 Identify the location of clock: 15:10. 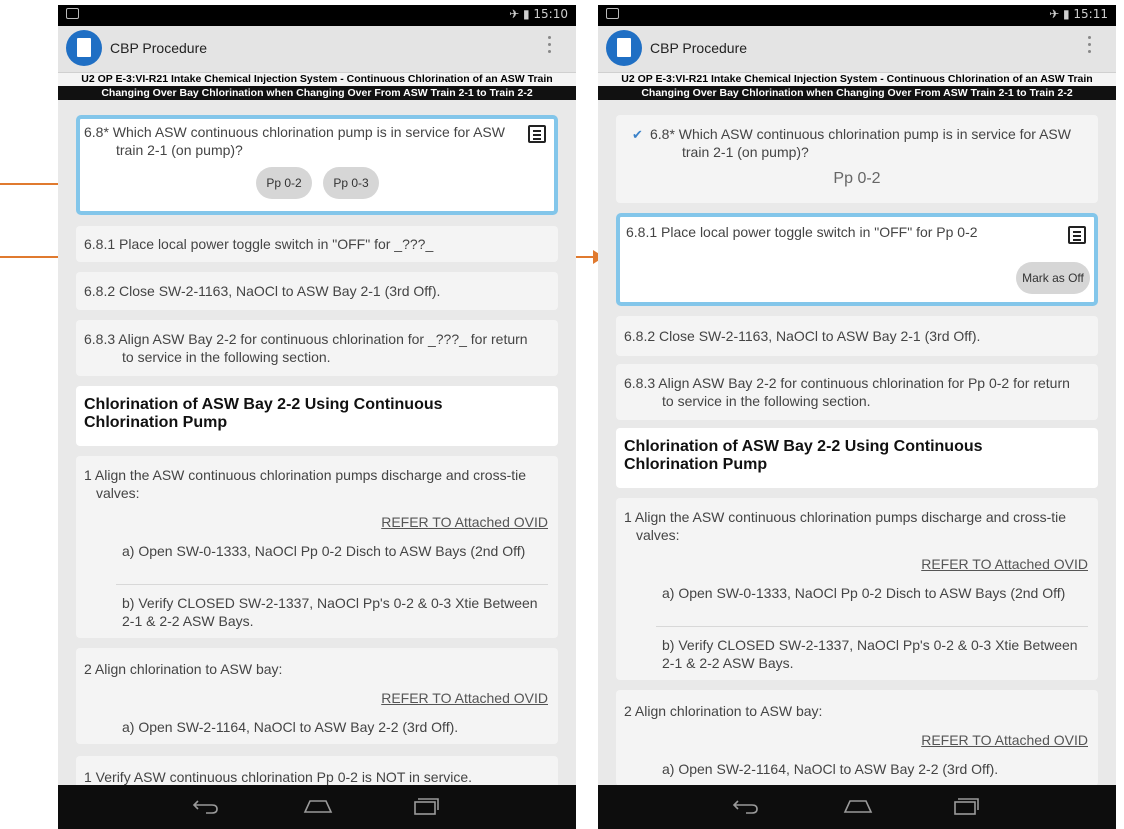
(550, 14).